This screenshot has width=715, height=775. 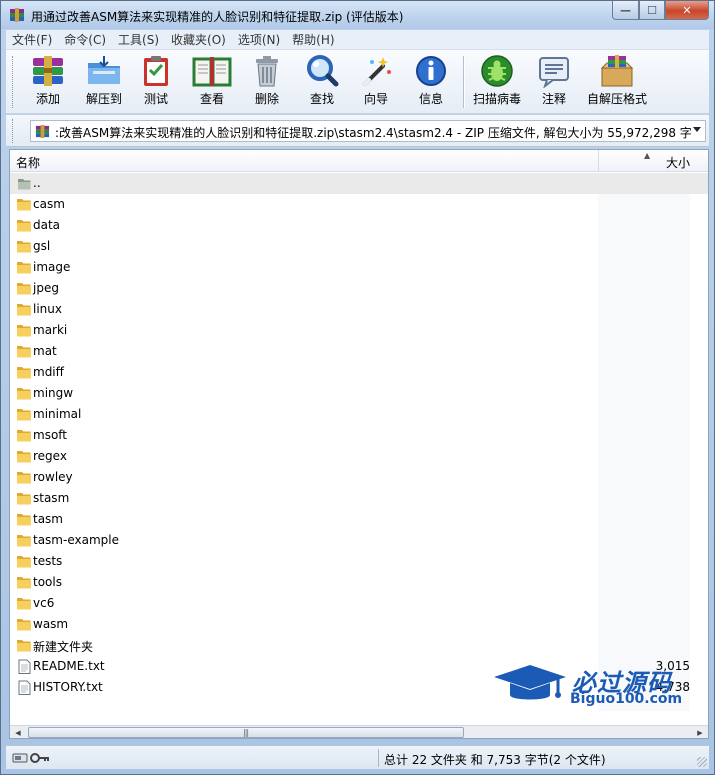 What do you see at coordinates (359, 435) in the screenshot?
I see `folder-row: msoft` at bounding box center [359, 435].